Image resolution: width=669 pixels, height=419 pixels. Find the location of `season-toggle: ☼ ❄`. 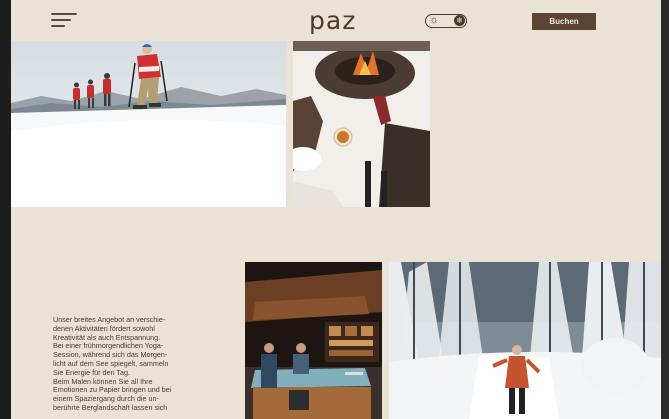

season-toggle: ☼ ❄ is located at coordinates (446, 21).